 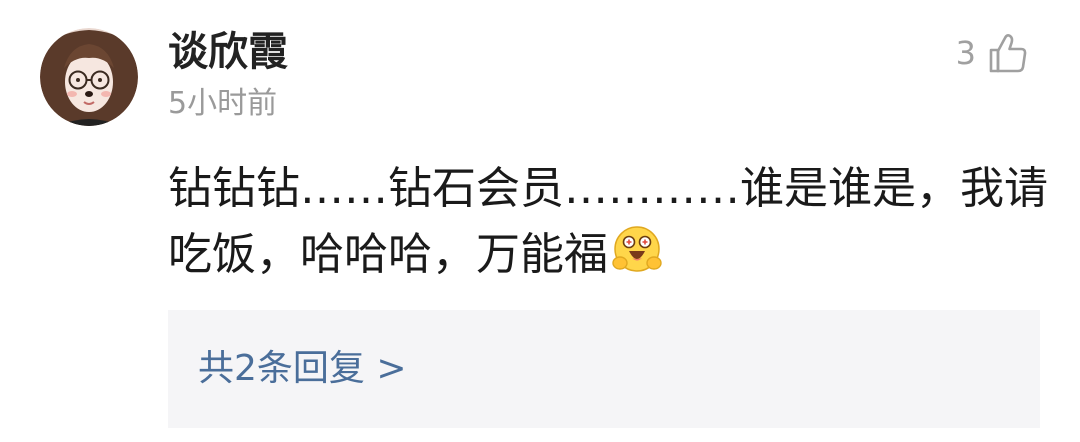 I want to click on comment-timestamp: 5小时前, so click(x=223, y=103).